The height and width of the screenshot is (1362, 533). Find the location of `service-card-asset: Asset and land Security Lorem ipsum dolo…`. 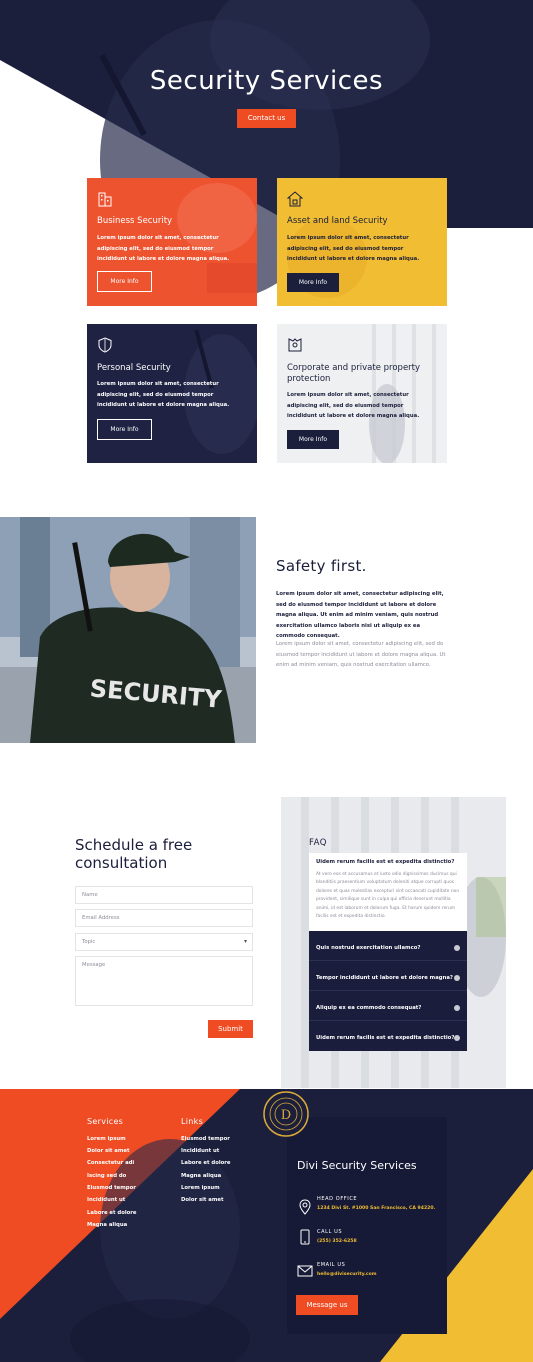

service-card-asset: Asset and land Security Lorem ipsum dolo… is located at coordinates (362, 242).